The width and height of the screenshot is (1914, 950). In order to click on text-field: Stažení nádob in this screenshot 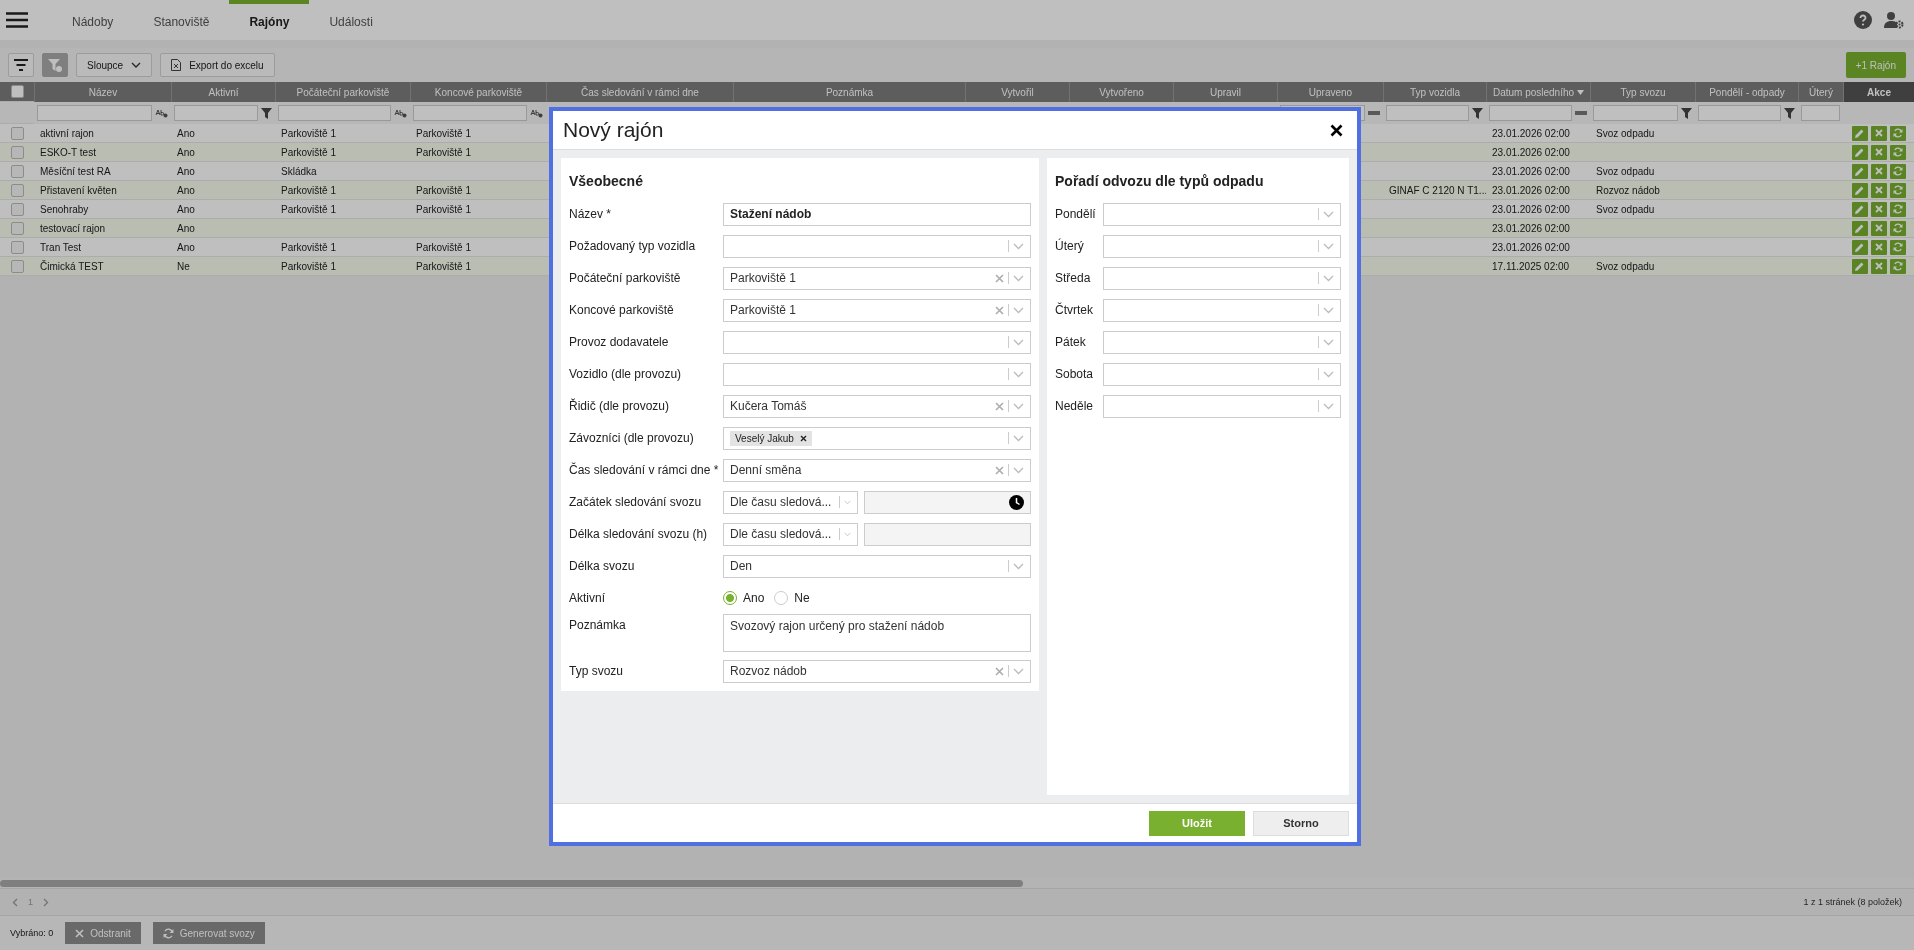, I will do `click(877, 214)`.